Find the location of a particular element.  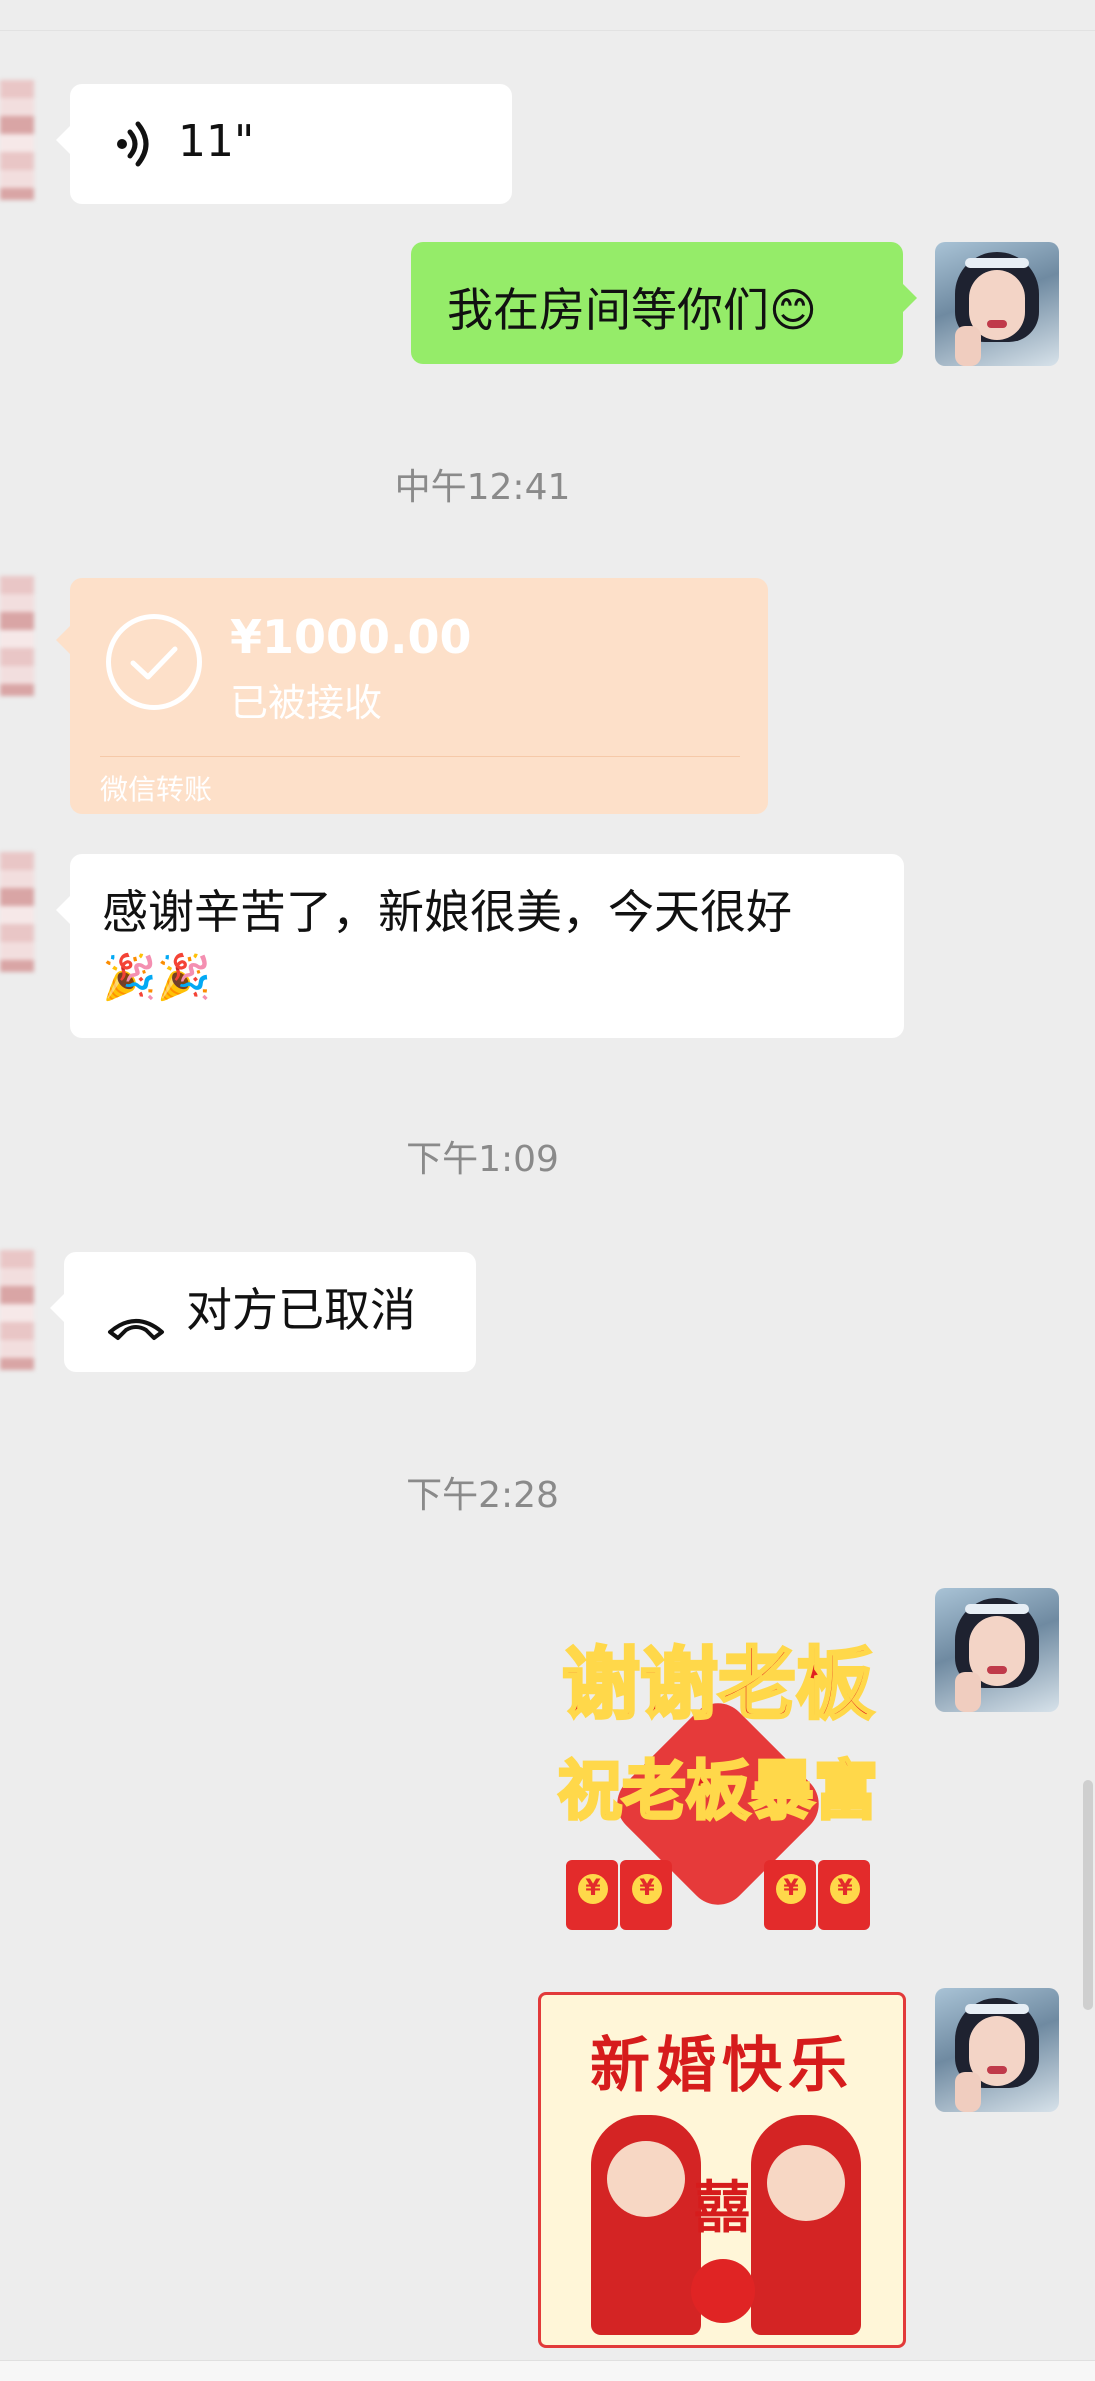

transfer-status: 已被接收 is located at coordinates (306, 703).